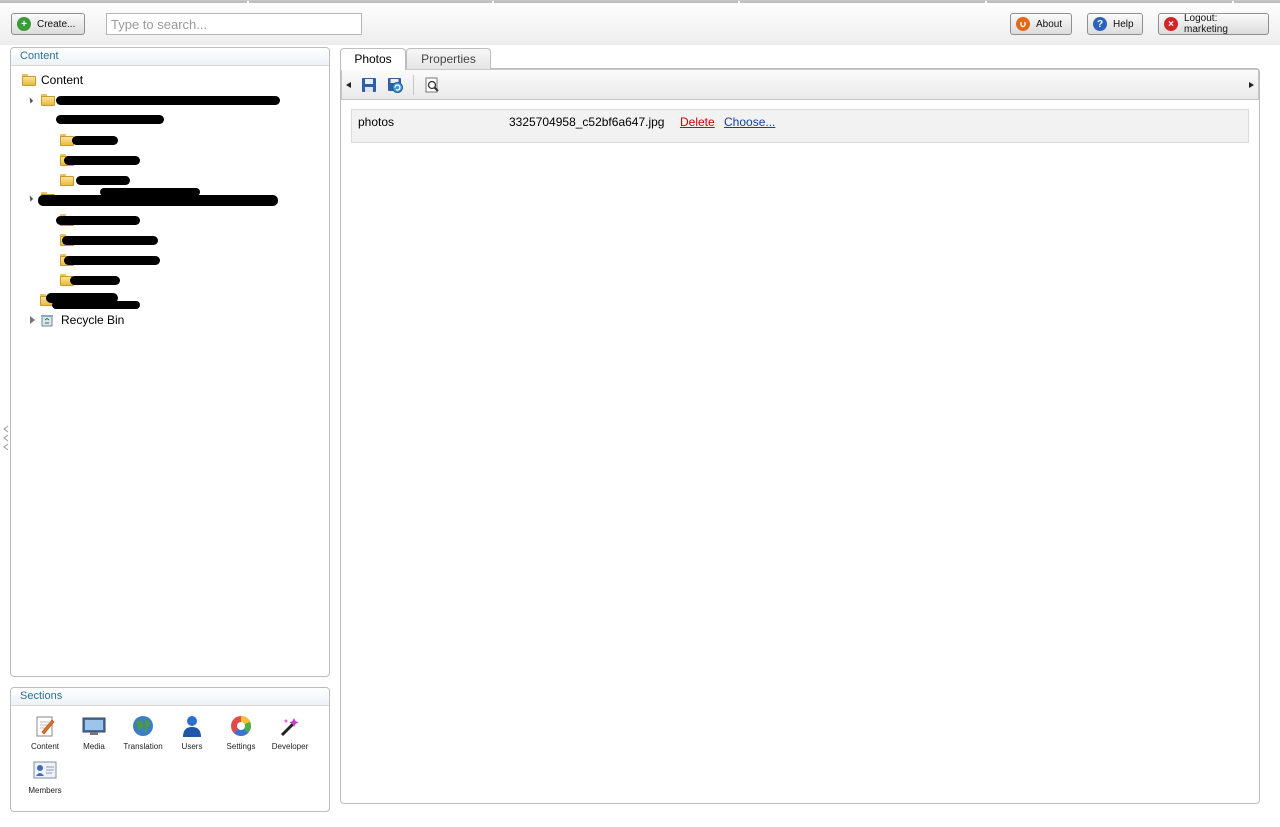 The height and width of the screenshot is (827, 1280). I want to click on translation-globe-icon, so click(143, 726).